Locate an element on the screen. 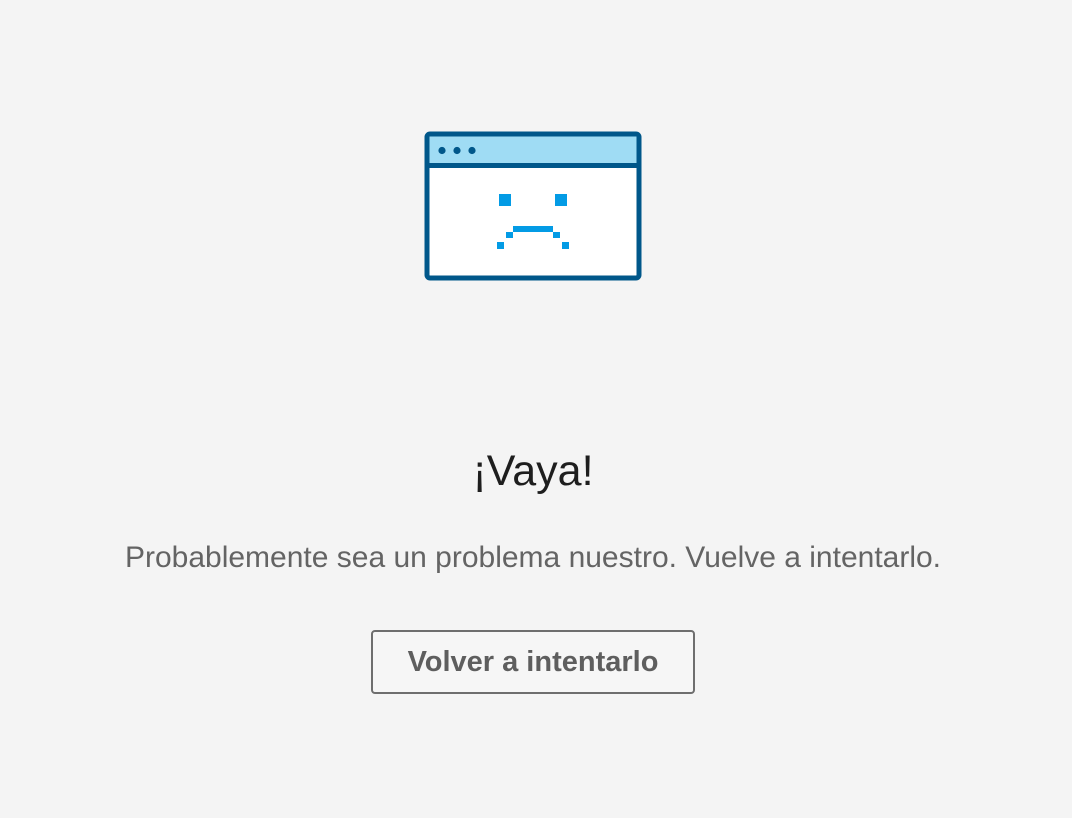  sad-browser-window-icon is located at coordinates (533, 206).